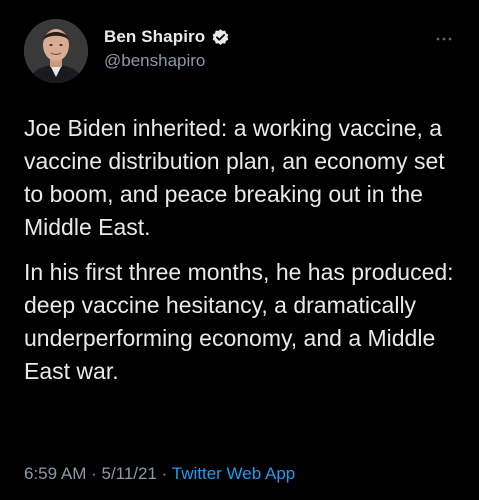 The image size is (479, 500). I want to click on author-handle: @benshapiro, so click(167, 61).